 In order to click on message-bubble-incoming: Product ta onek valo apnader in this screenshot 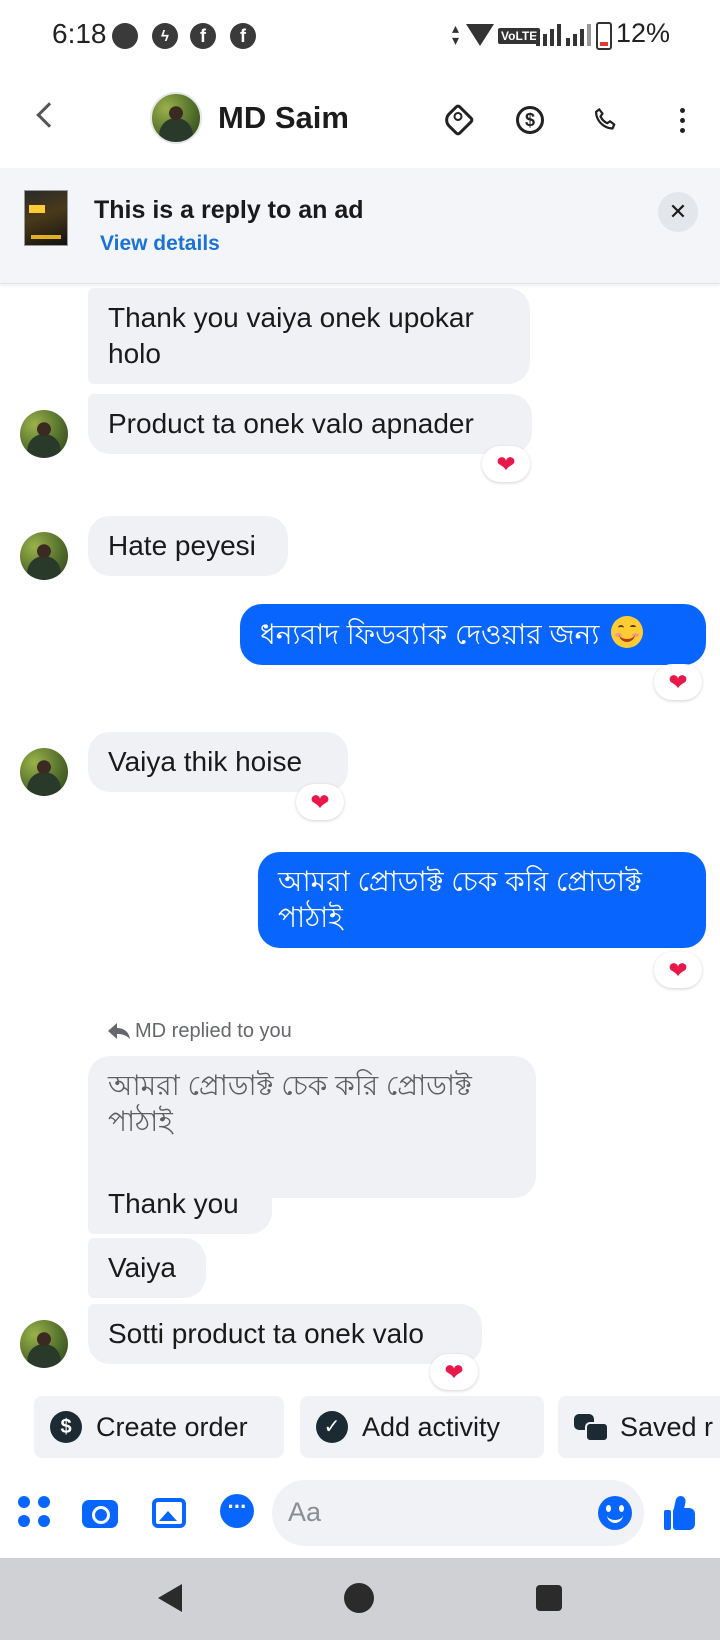, I will do `click(310, 424)`.